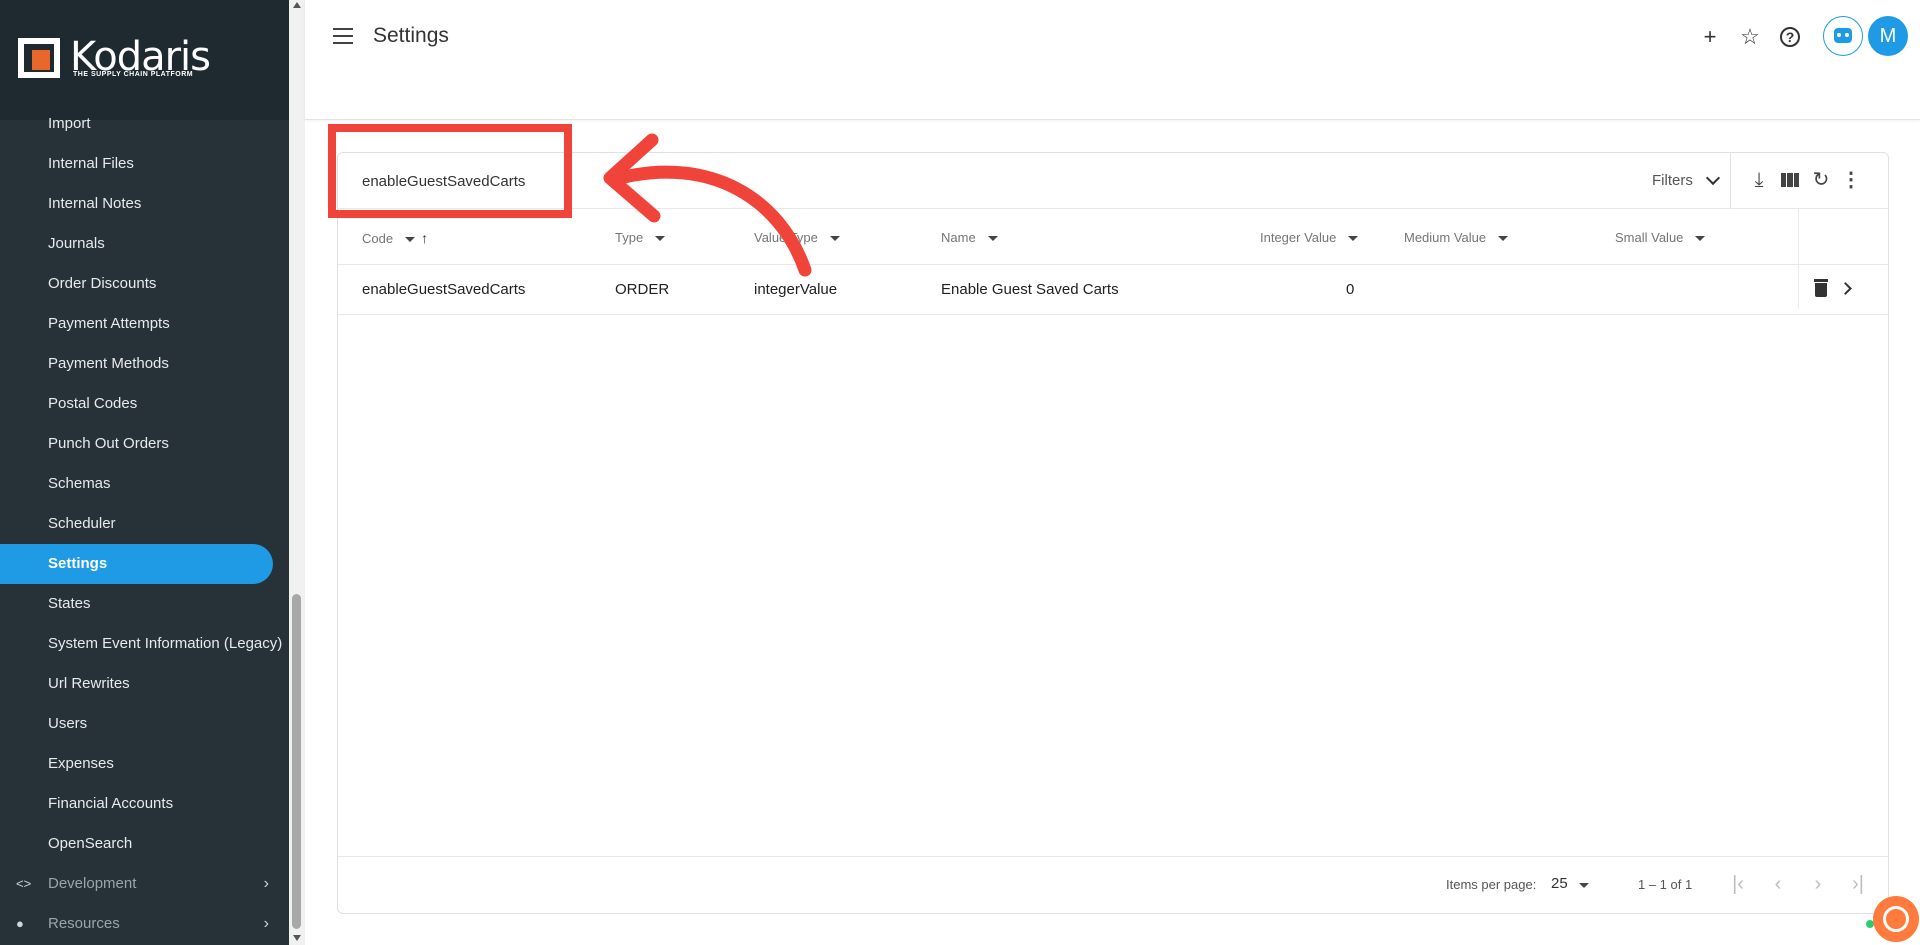  What do you see at coordinates (1790, 37) in the screenshot?
I see `help-icon: ?` at bounding box center [1790, 37].